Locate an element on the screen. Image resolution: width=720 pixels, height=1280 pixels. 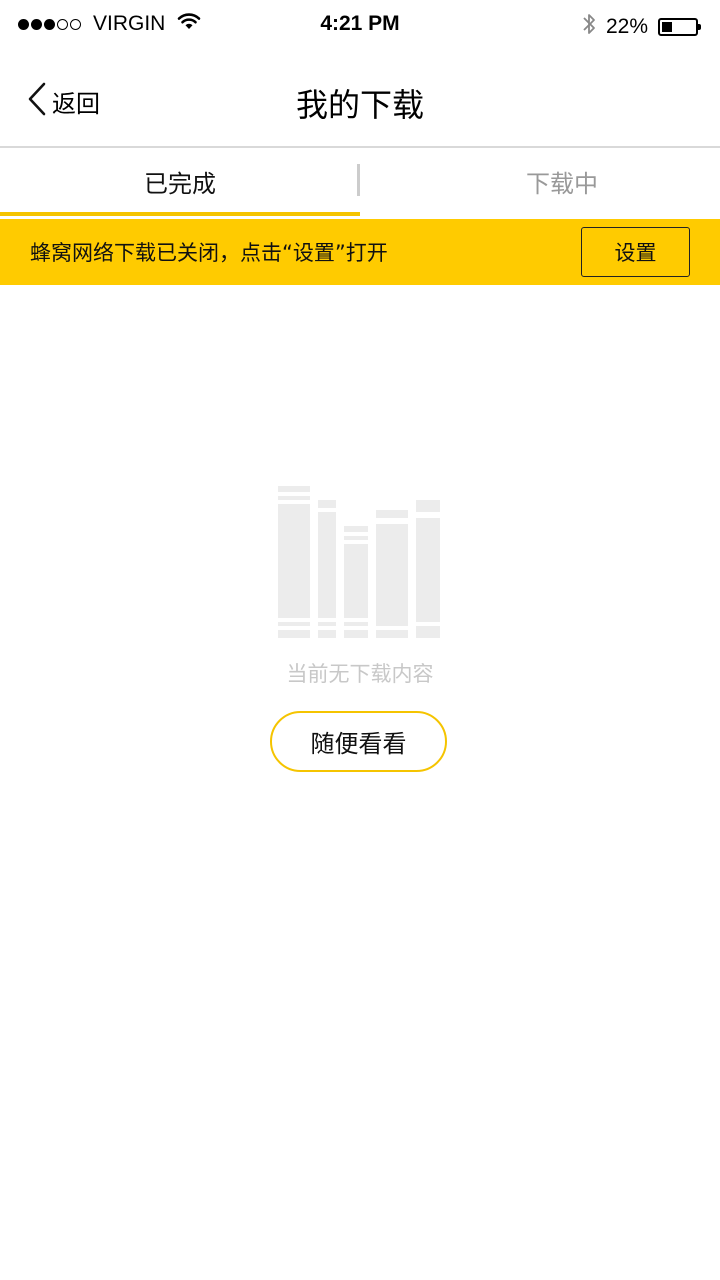
browse-button: 随便看看 is located at coordinates (358, 741).